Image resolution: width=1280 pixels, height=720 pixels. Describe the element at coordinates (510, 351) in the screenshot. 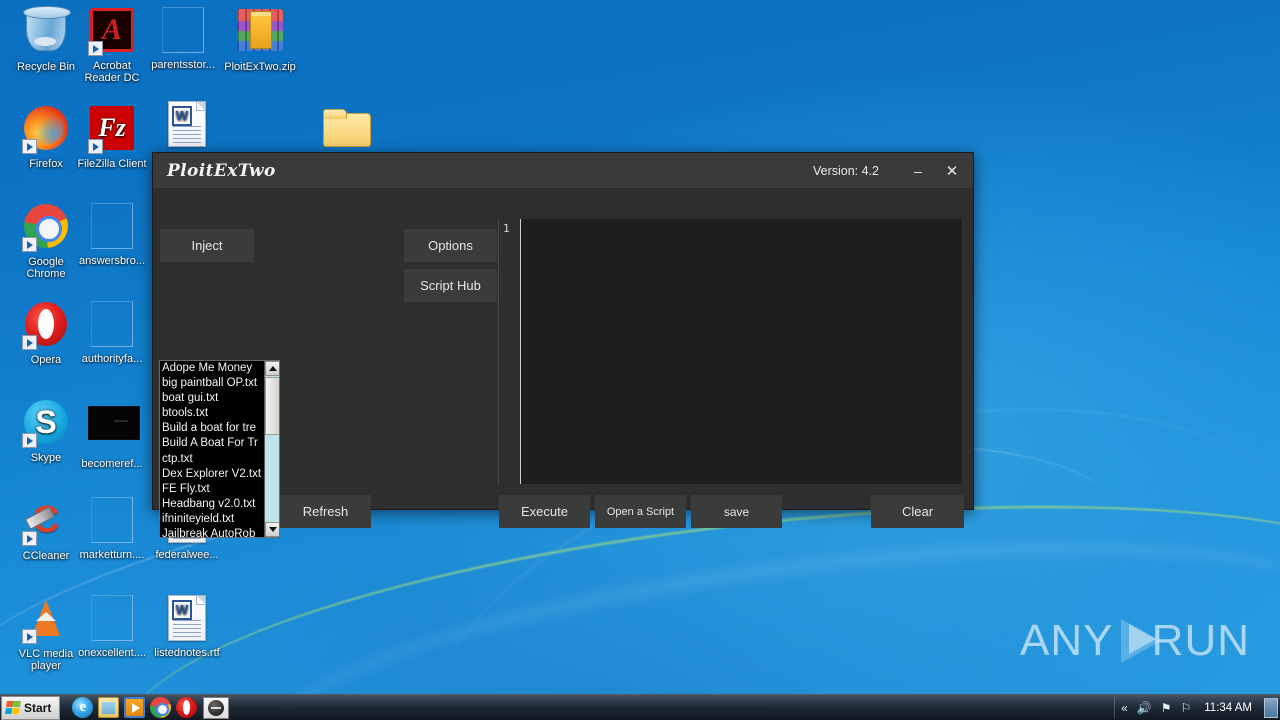

I see `editor-line-numbers: 1` at that location.